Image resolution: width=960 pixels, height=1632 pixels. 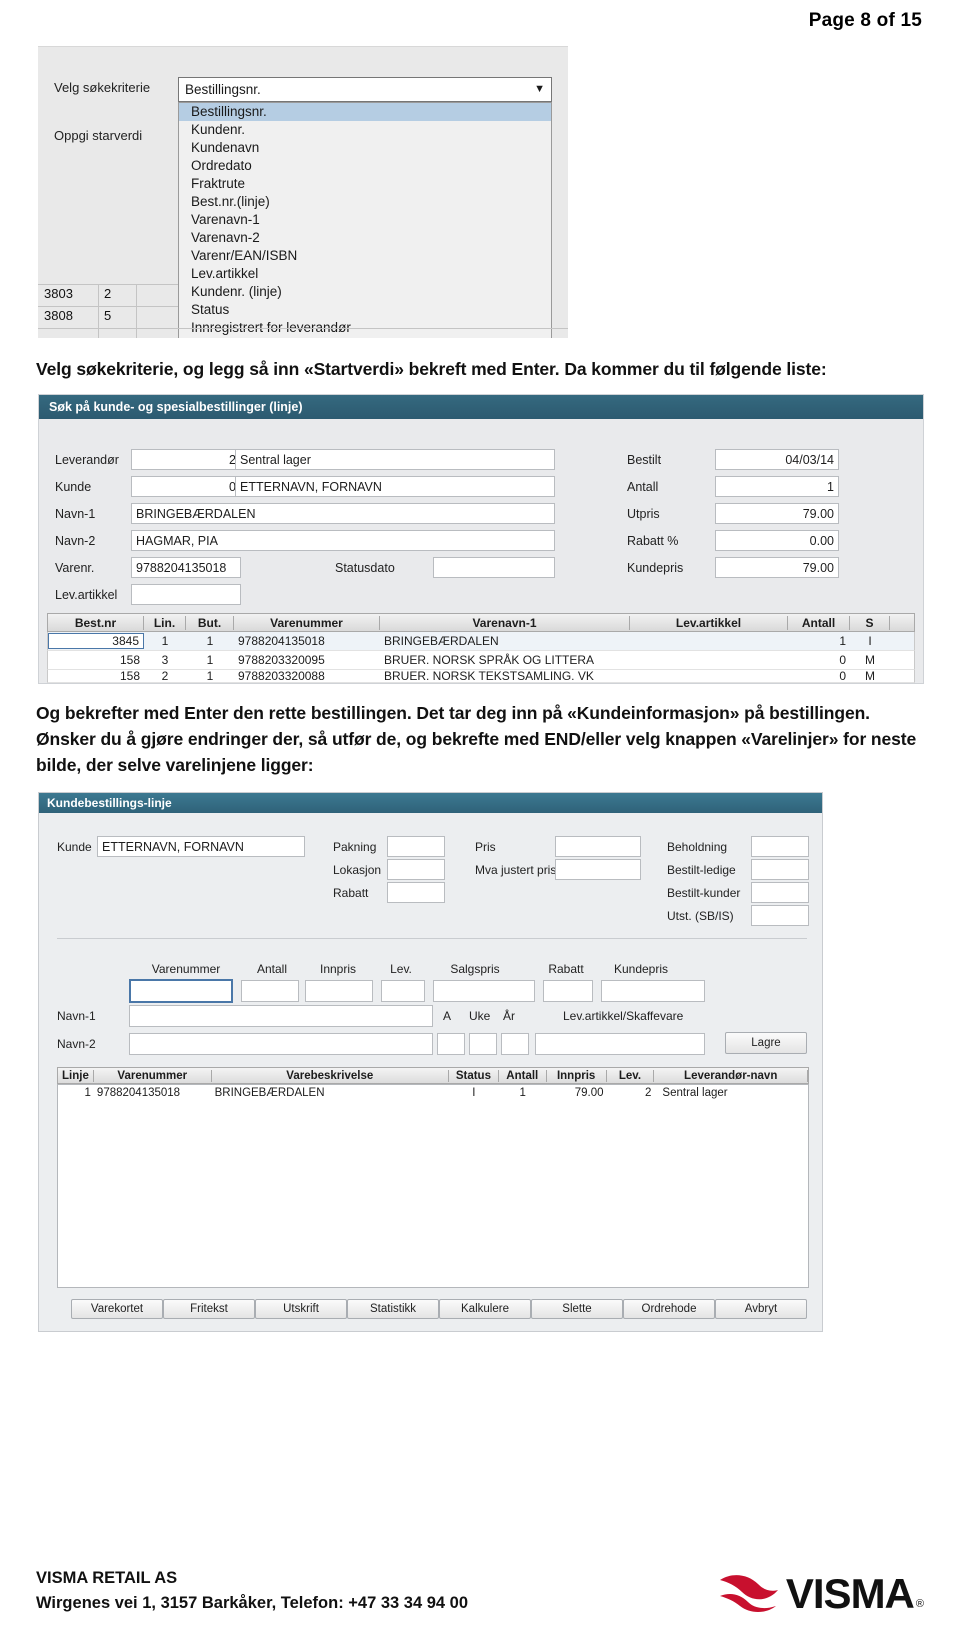 I want to click on input-bestilt-ledige, so click(x=780, y=869).